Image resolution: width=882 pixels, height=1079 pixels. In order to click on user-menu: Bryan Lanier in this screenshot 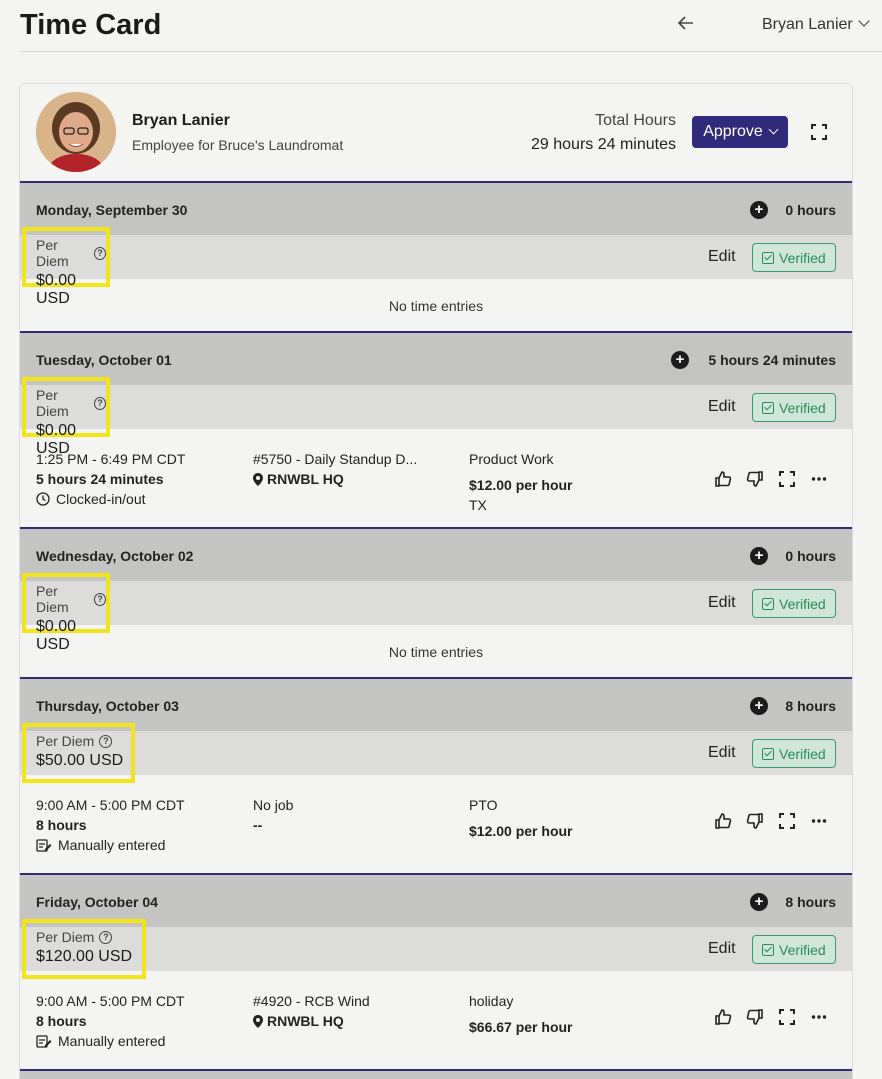, I will do `click(816, 24)`.